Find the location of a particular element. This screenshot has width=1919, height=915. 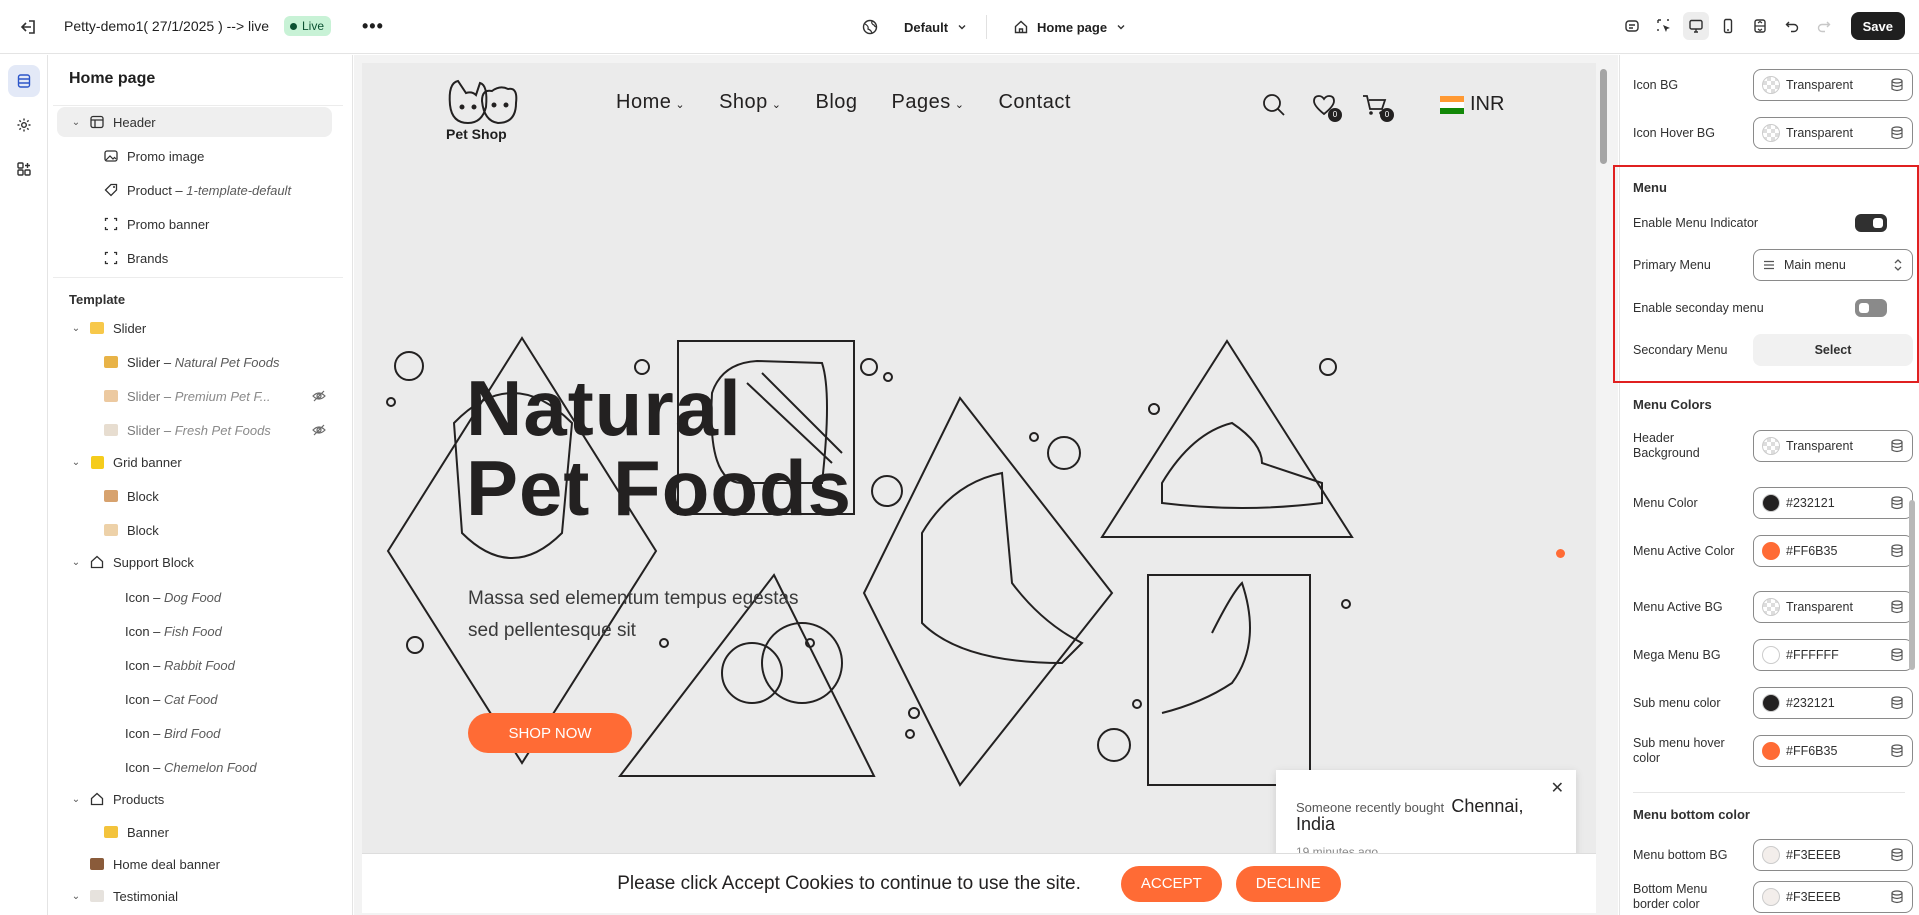

layer-banner: Banner is located at coordinates (194, 832).